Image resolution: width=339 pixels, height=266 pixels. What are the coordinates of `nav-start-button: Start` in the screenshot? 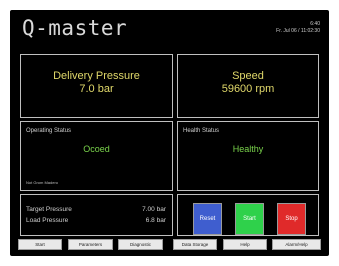 It's located at (40, 244).